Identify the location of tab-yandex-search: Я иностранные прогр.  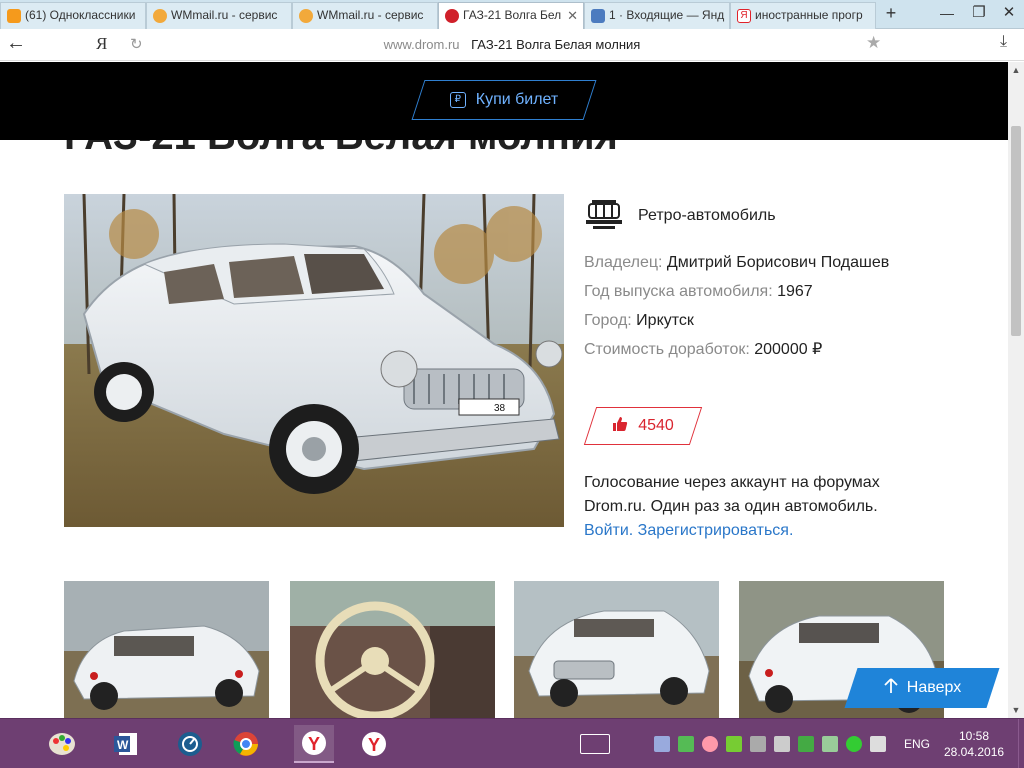
(803, 15).